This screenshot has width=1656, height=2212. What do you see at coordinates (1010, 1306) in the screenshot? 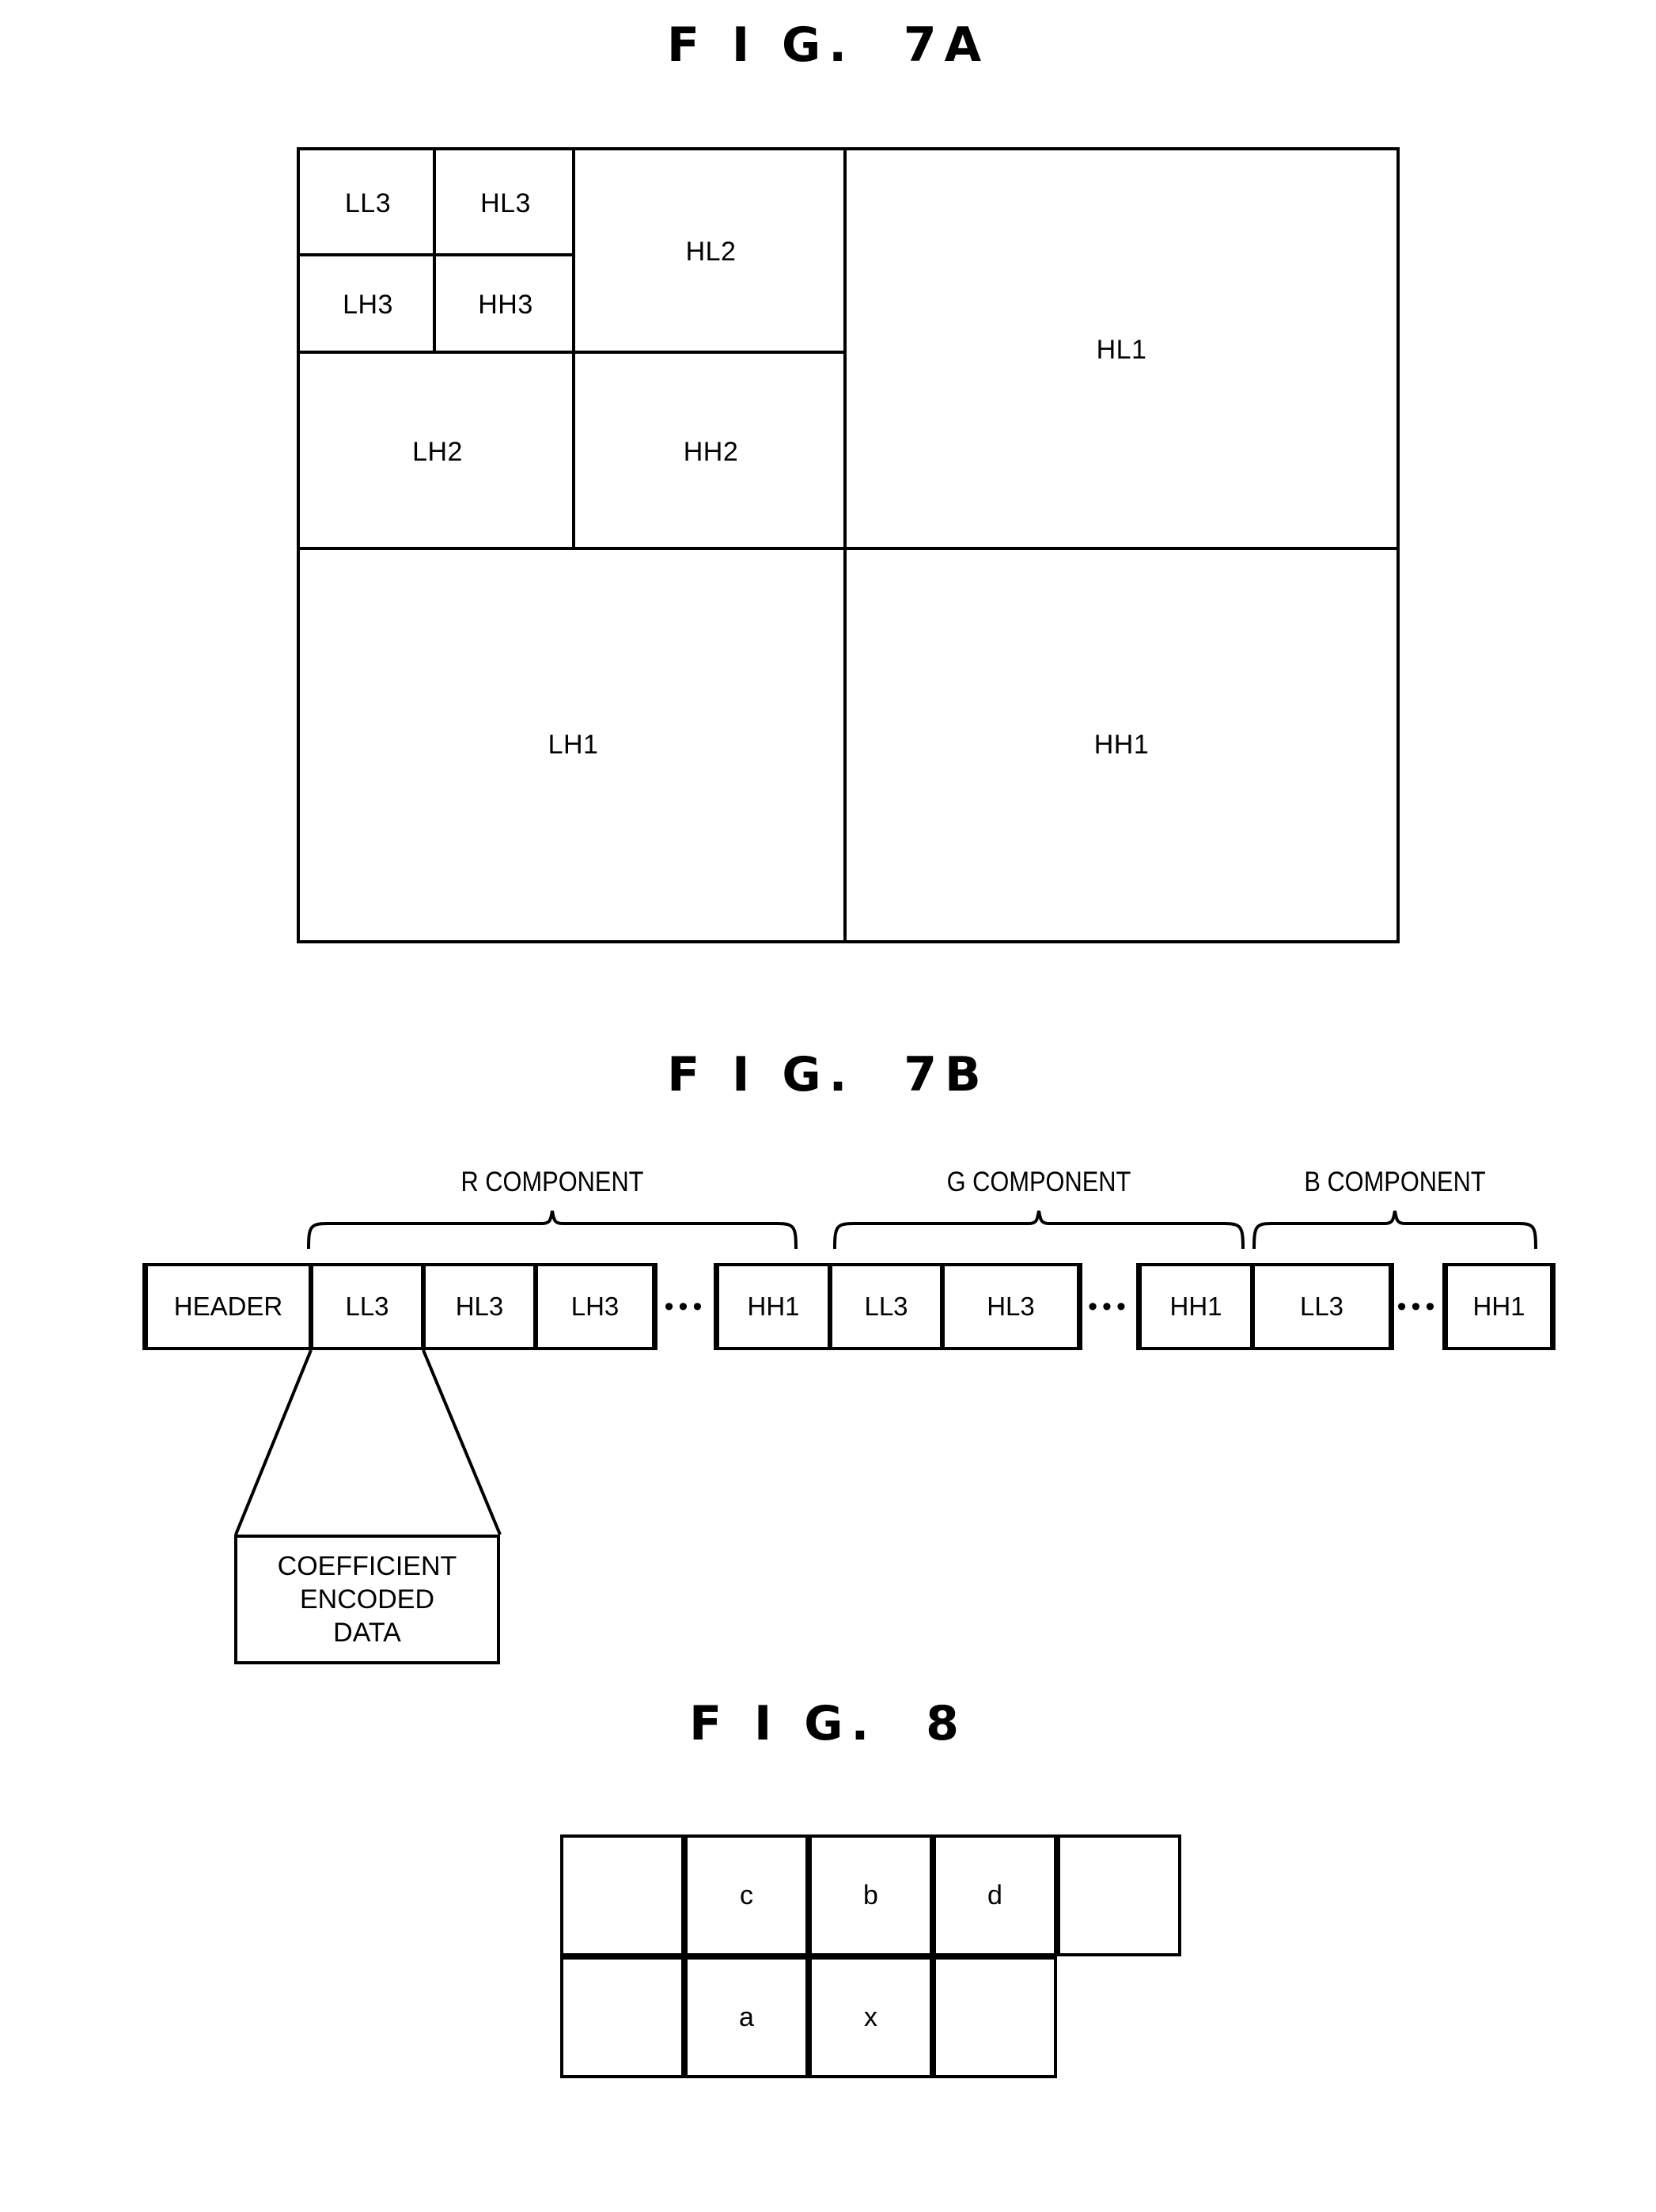
I see `bitstream-cell-g-hl3: HL3` at bounding box center [1010, 1306].